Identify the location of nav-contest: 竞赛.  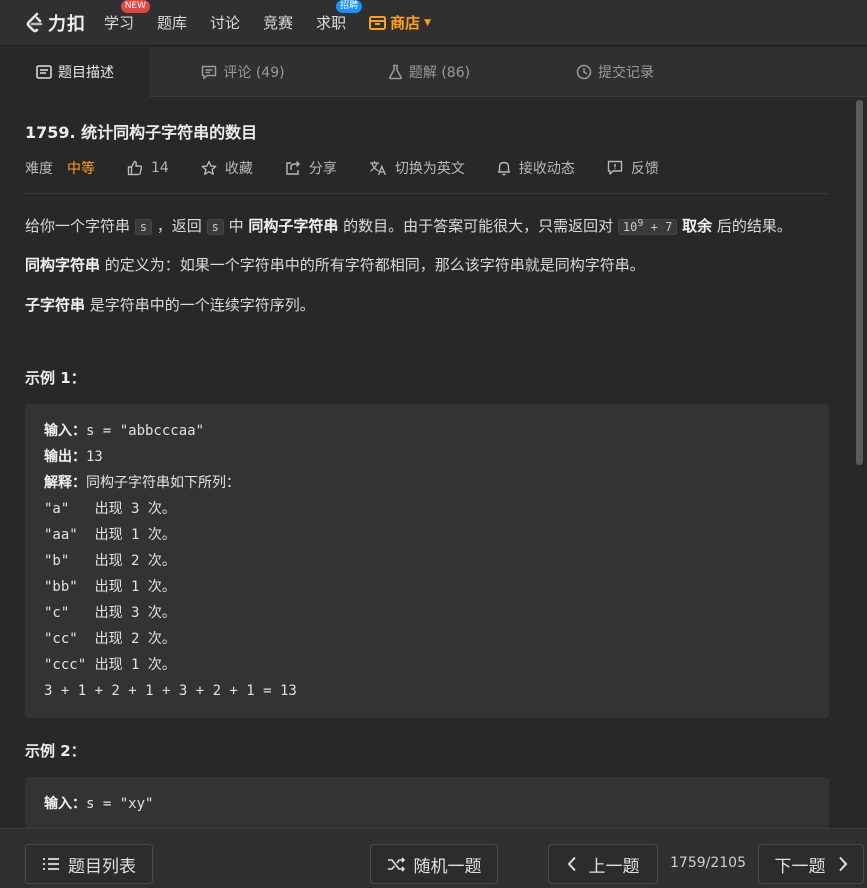
(278, 23).